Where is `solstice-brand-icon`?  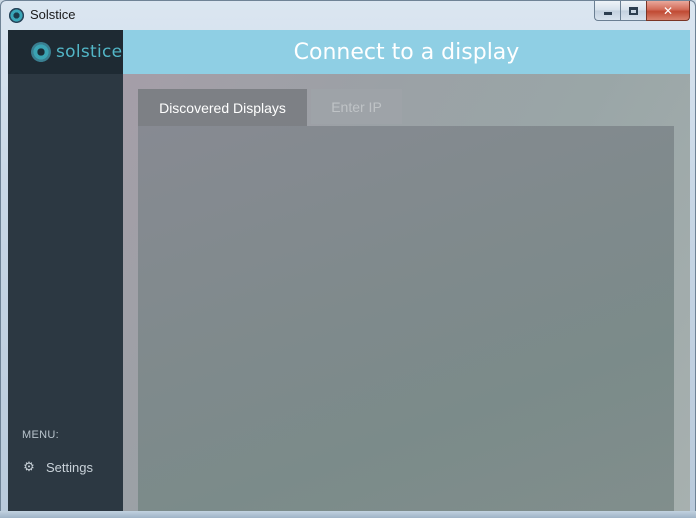 solstice-brand-icon is located at coordinates (41, 52).